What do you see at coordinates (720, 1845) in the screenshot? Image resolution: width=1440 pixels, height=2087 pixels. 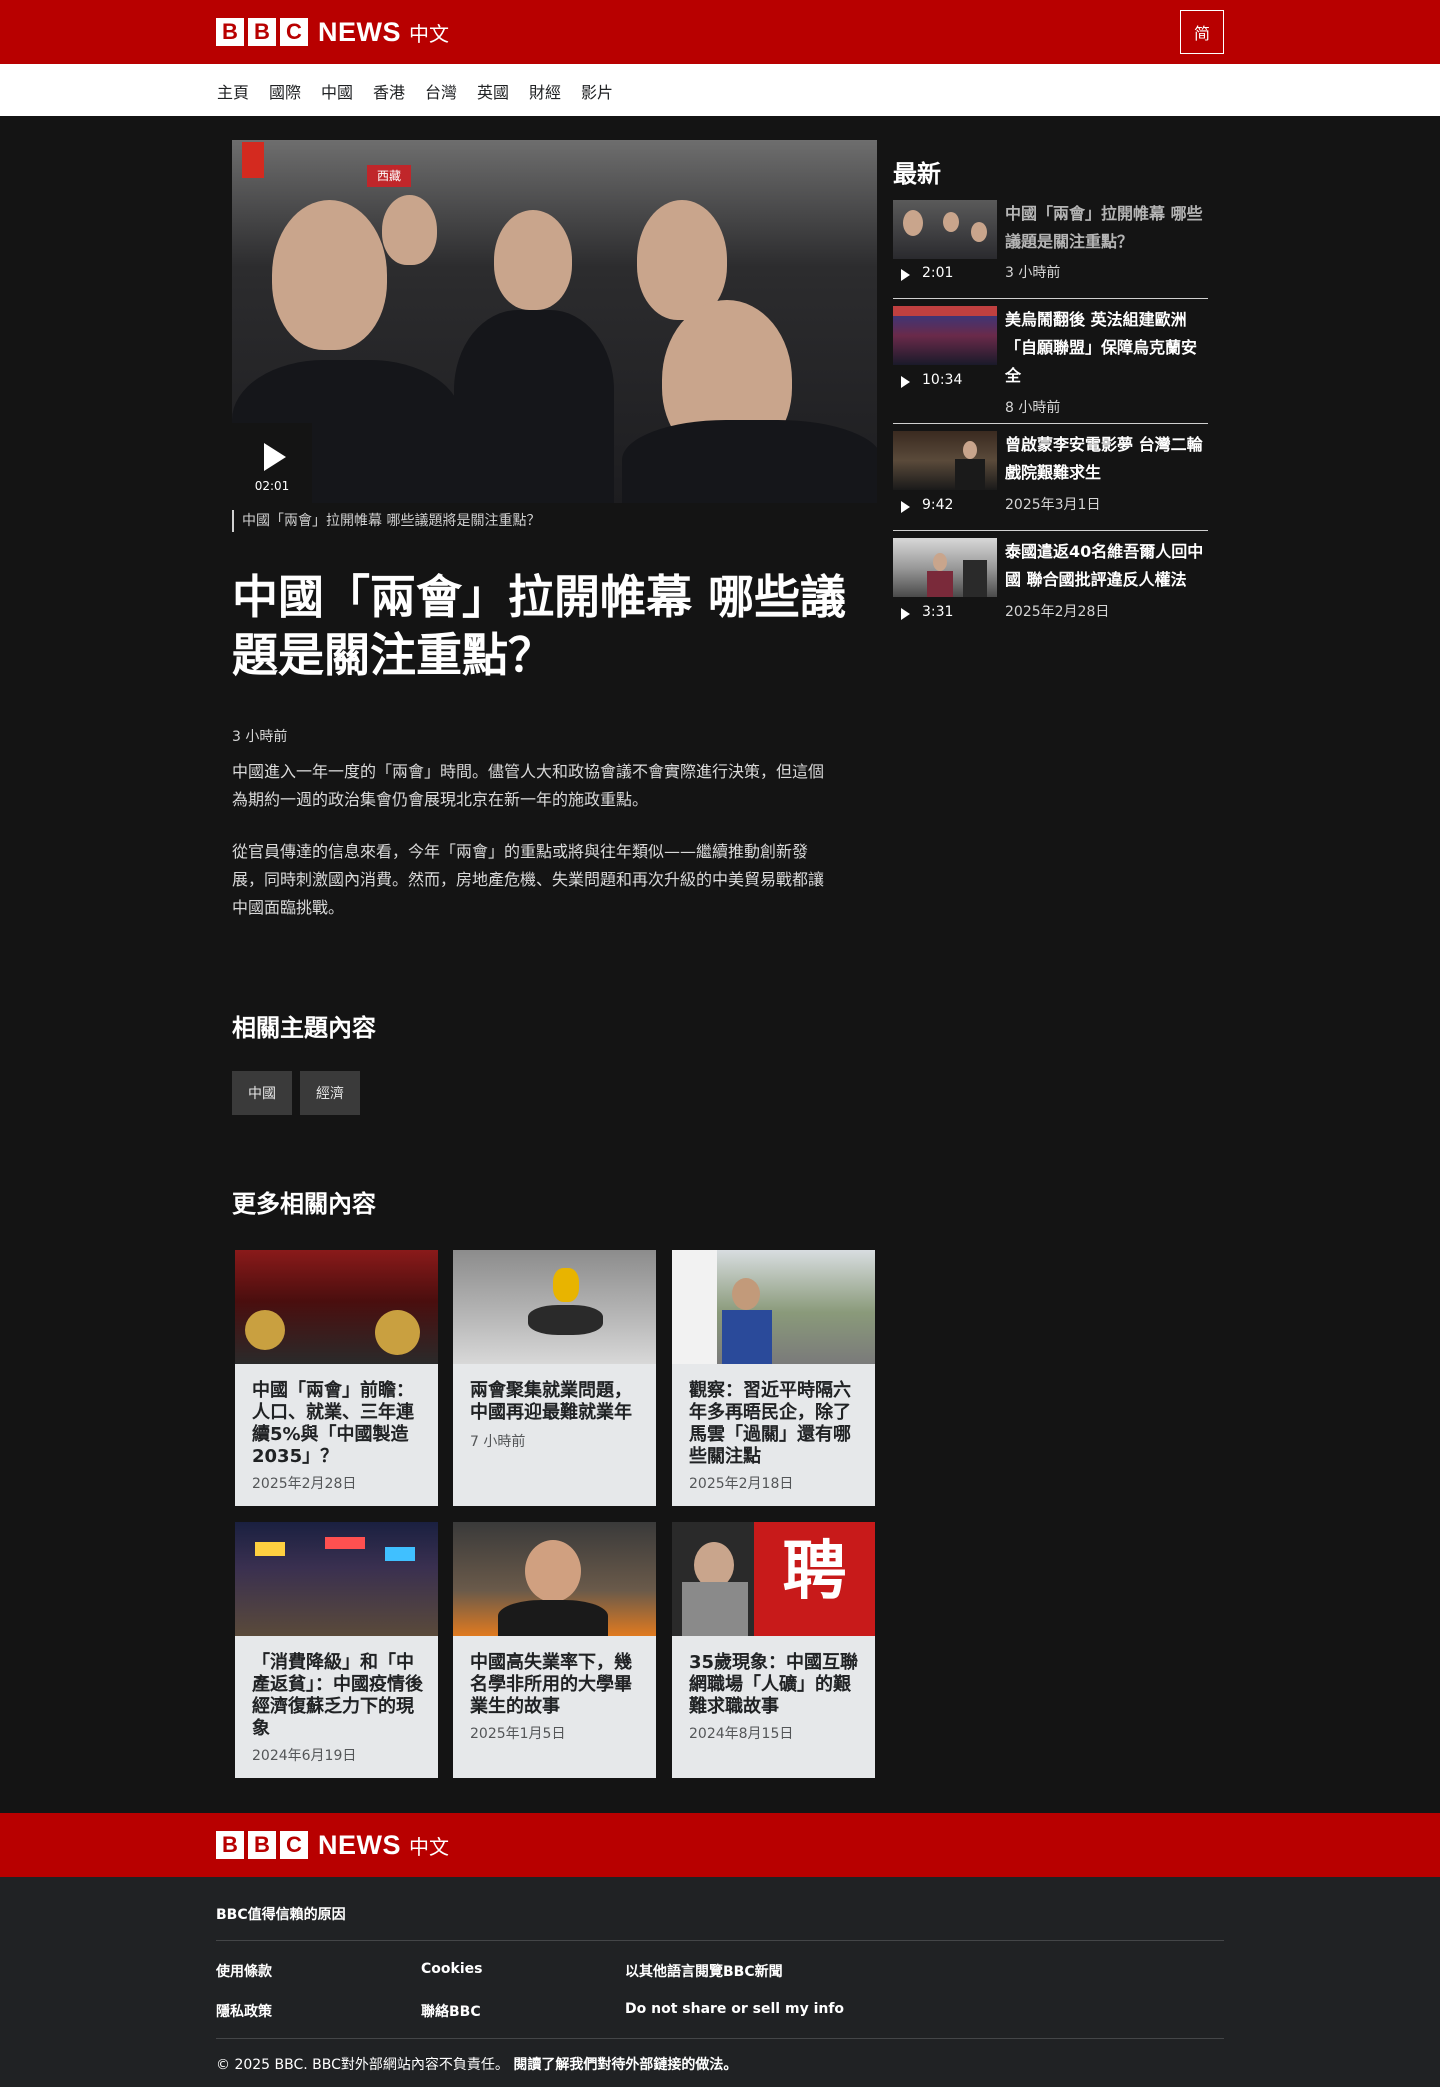 I see `footer-brand-bar: B B C NEWS 中文` at bounding box center [720, 1845].